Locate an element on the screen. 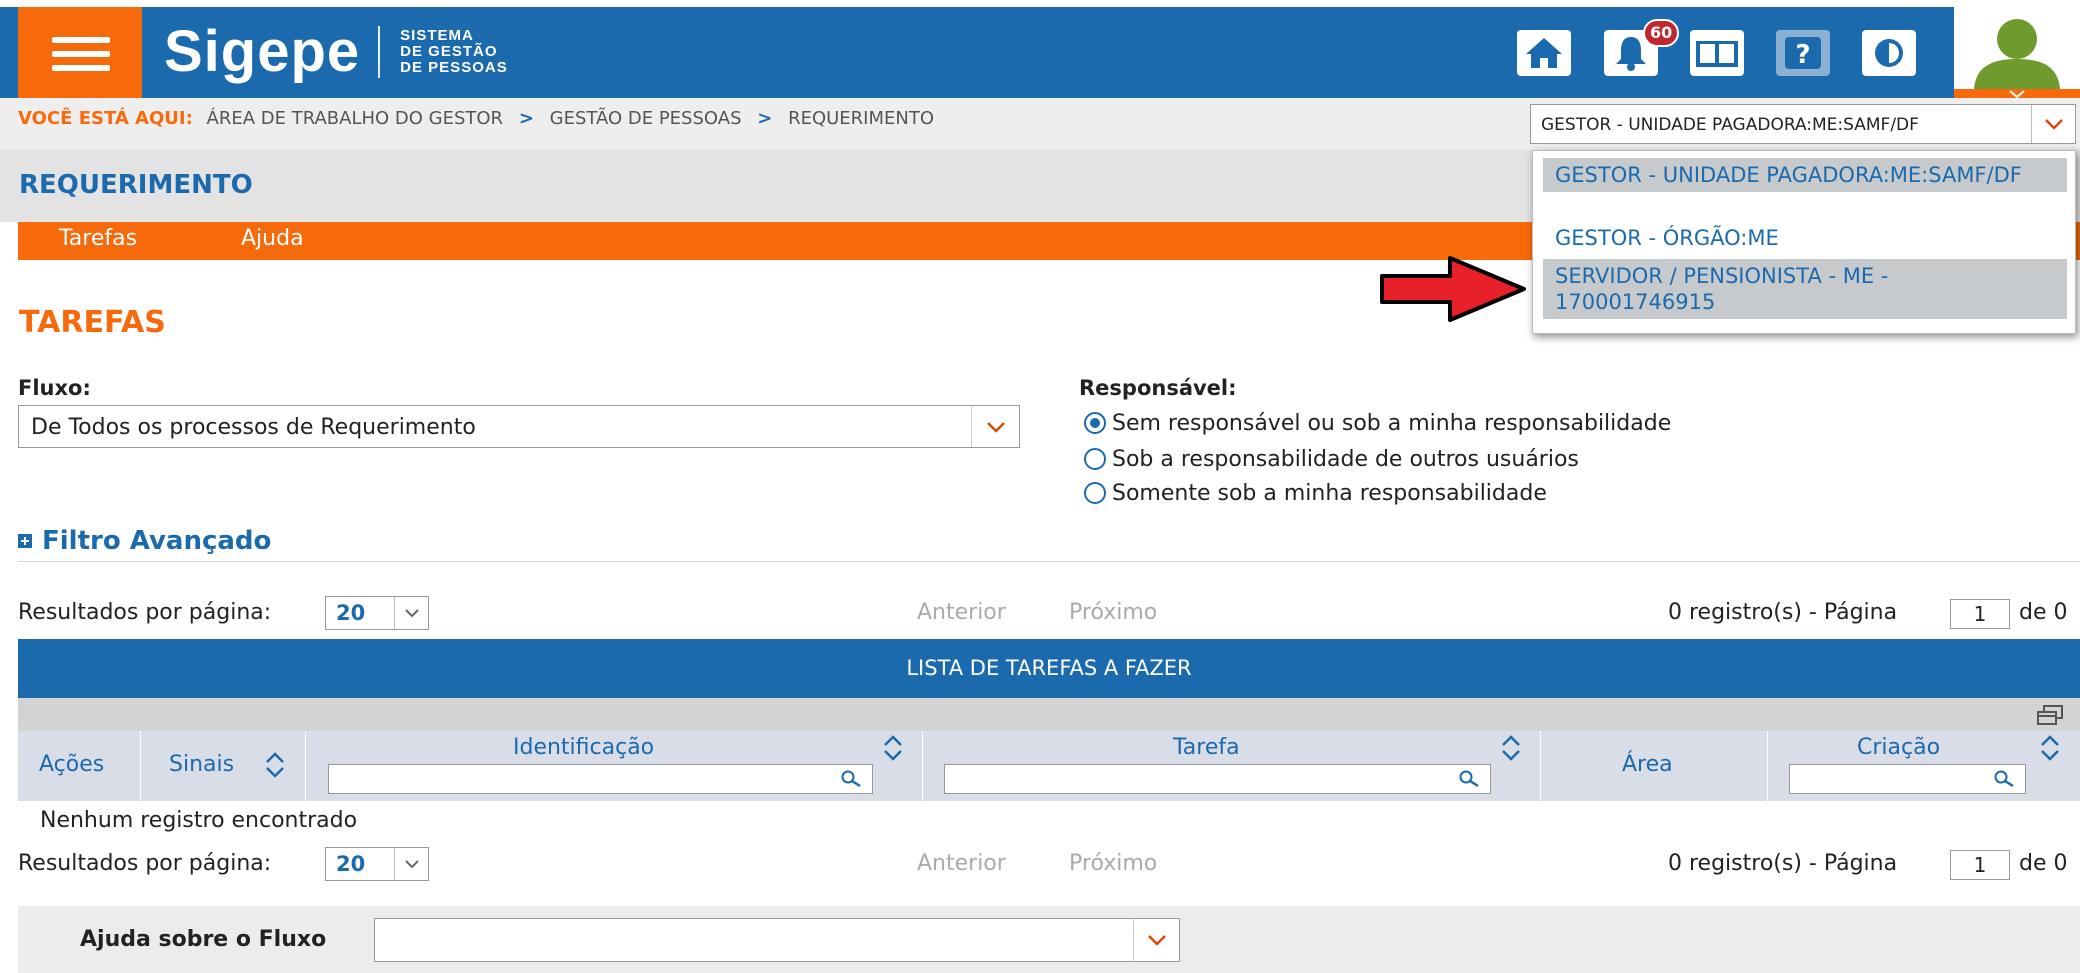 The height and width of the screenshot is (973, 2080). divider is located at coordinates (1049, 561).